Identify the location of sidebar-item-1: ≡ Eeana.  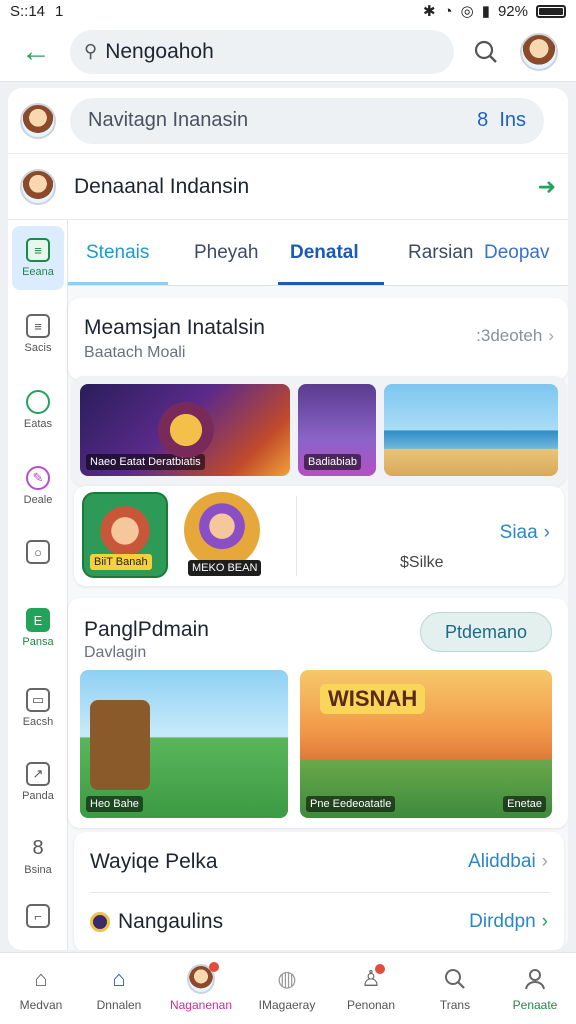
(38, 258).